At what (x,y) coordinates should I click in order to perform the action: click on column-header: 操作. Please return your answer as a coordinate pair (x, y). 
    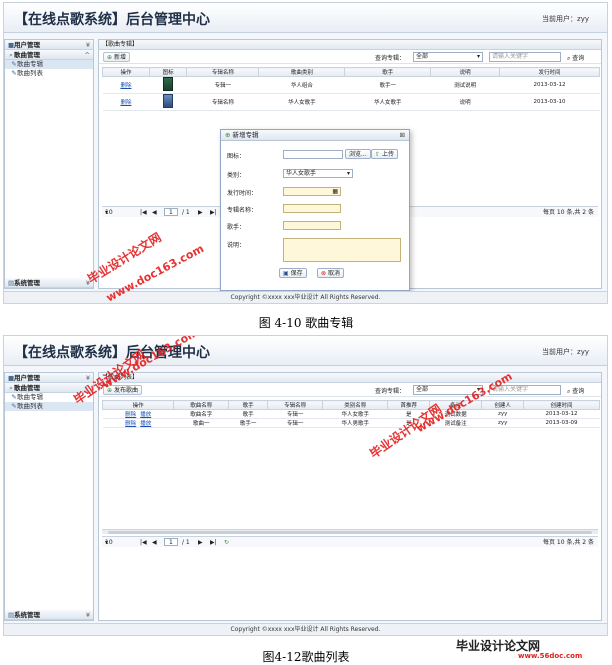
    Looking at the image, I should click on (126, 72).